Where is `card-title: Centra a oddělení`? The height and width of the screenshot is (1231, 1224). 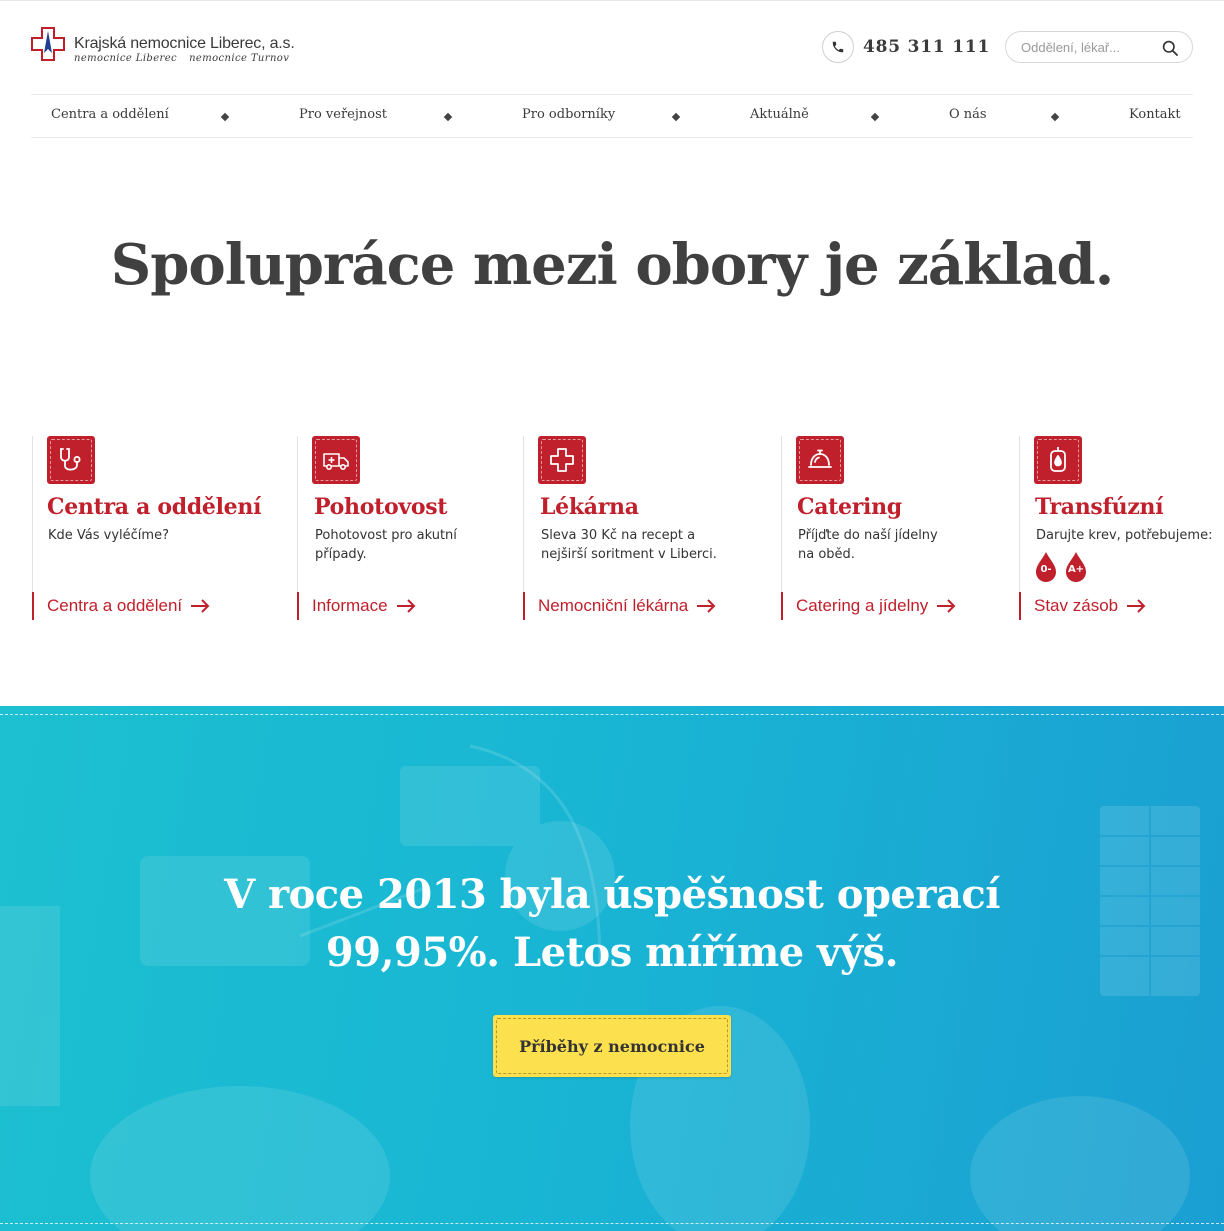 card-title: Centra a oddělení is located at coordinates (154, 507).